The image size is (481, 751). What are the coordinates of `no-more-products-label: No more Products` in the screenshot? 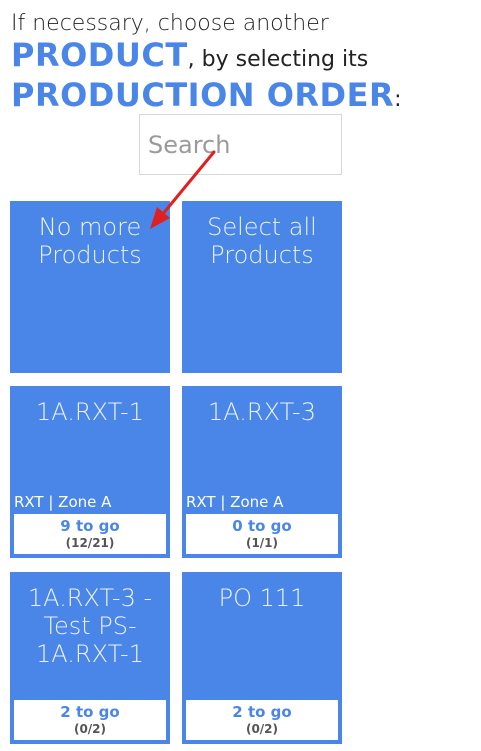 It's located at (90, 241).